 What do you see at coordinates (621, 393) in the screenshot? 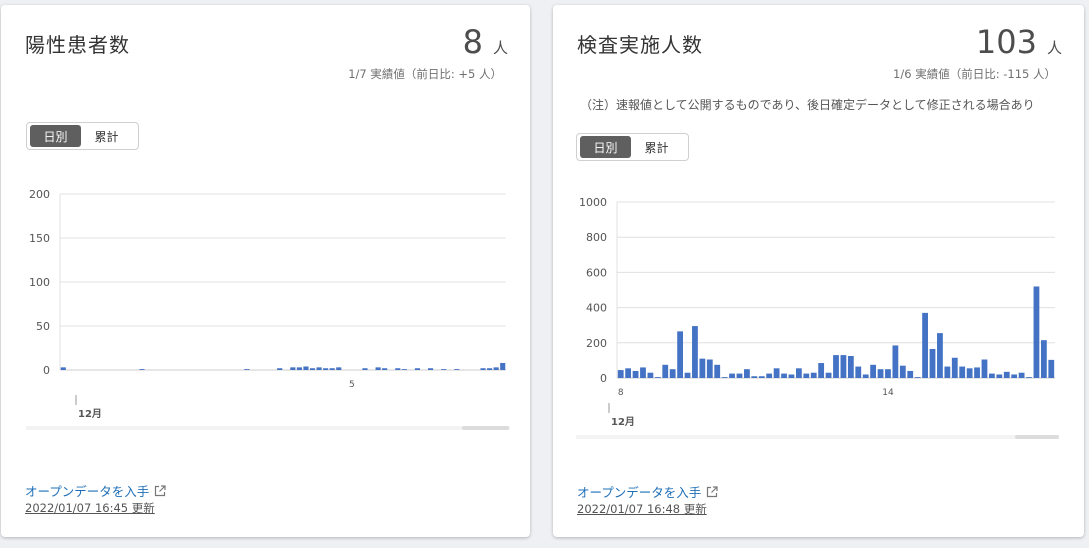
I see `x-tick-label: 8` at bounding box center [621, 393].